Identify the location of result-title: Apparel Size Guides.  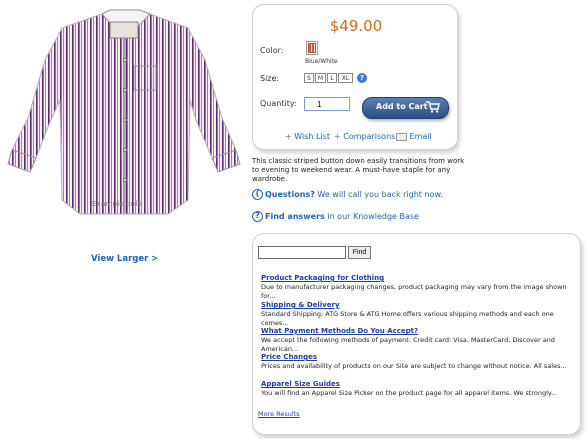
(300, 384).